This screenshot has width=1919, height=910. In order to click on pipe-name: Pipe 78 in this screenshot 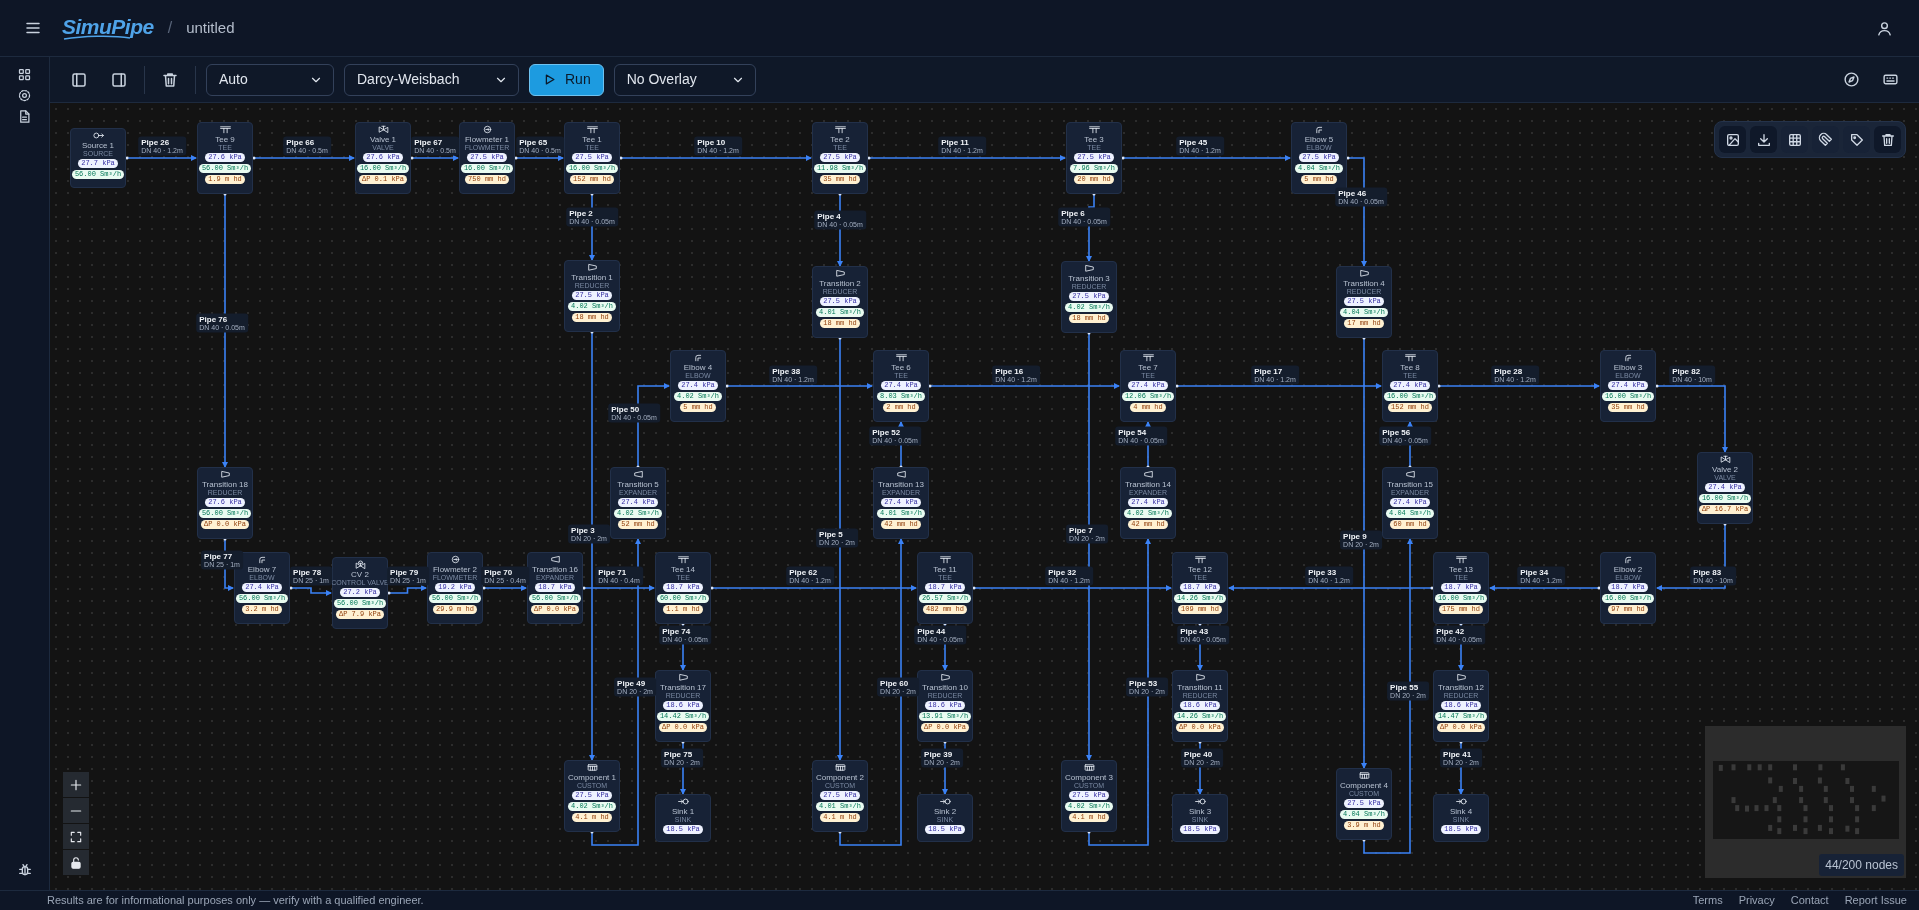, I will do `click(308, 572)`.